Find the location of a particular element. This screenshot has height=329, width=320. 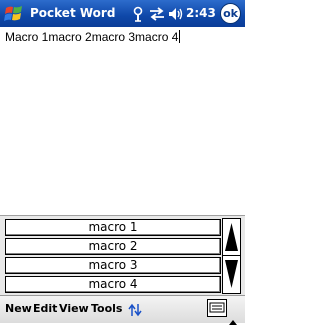

clock-time: 2:43 is located at coordinates (201, 13).